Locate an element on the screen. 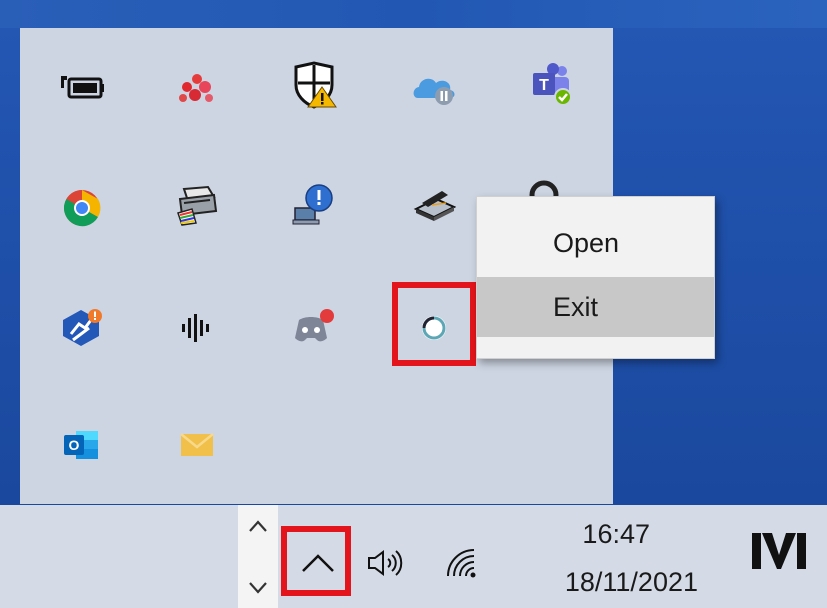 This screenshot has width=827, height=608. audio-waves-icon is located at coordinates (197, 328).